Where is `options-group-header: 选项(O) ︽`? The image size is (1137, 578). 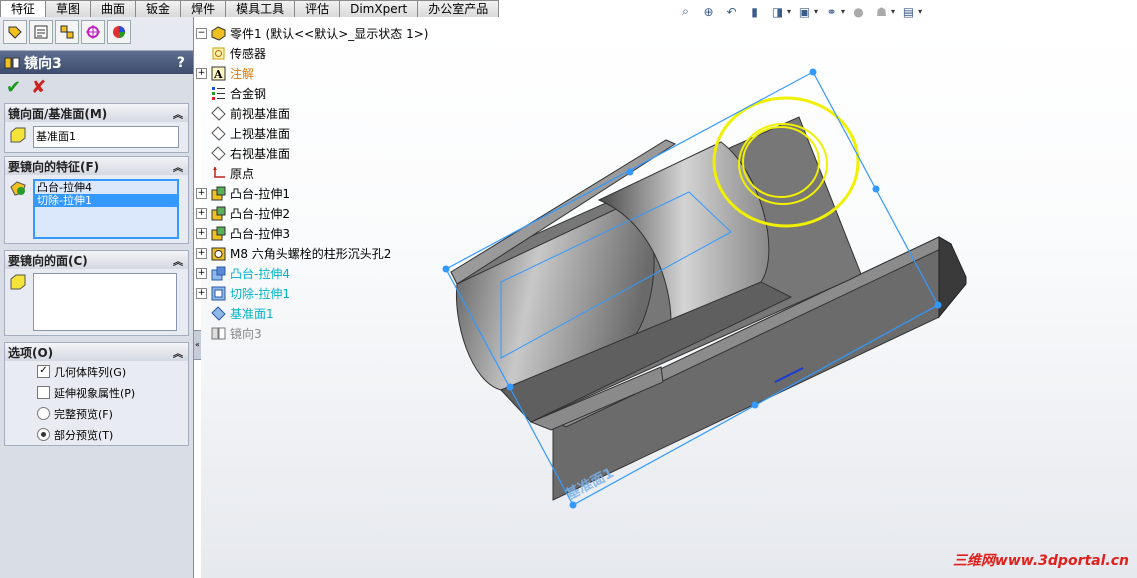 options-group-header: 选项(O) ︽ is located at coordinates (96, 352).